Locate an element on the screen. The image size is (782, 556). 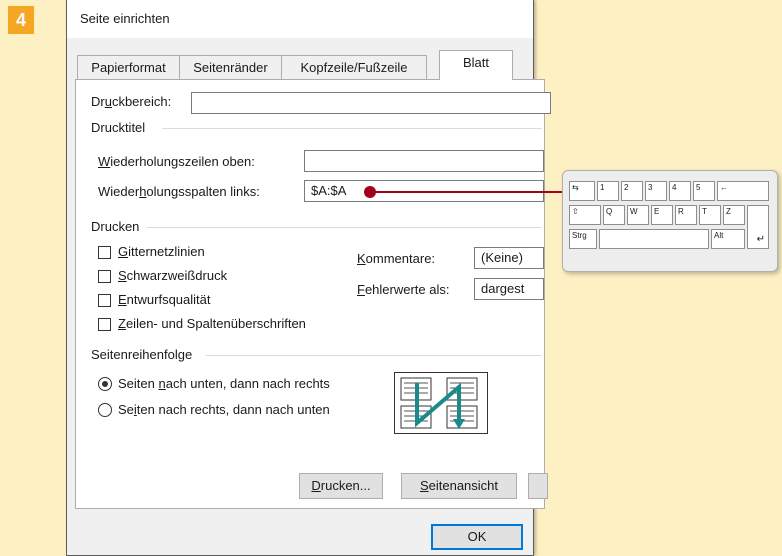
druckbereich-label: Druckbereich: is located at coordinates (131, 101).